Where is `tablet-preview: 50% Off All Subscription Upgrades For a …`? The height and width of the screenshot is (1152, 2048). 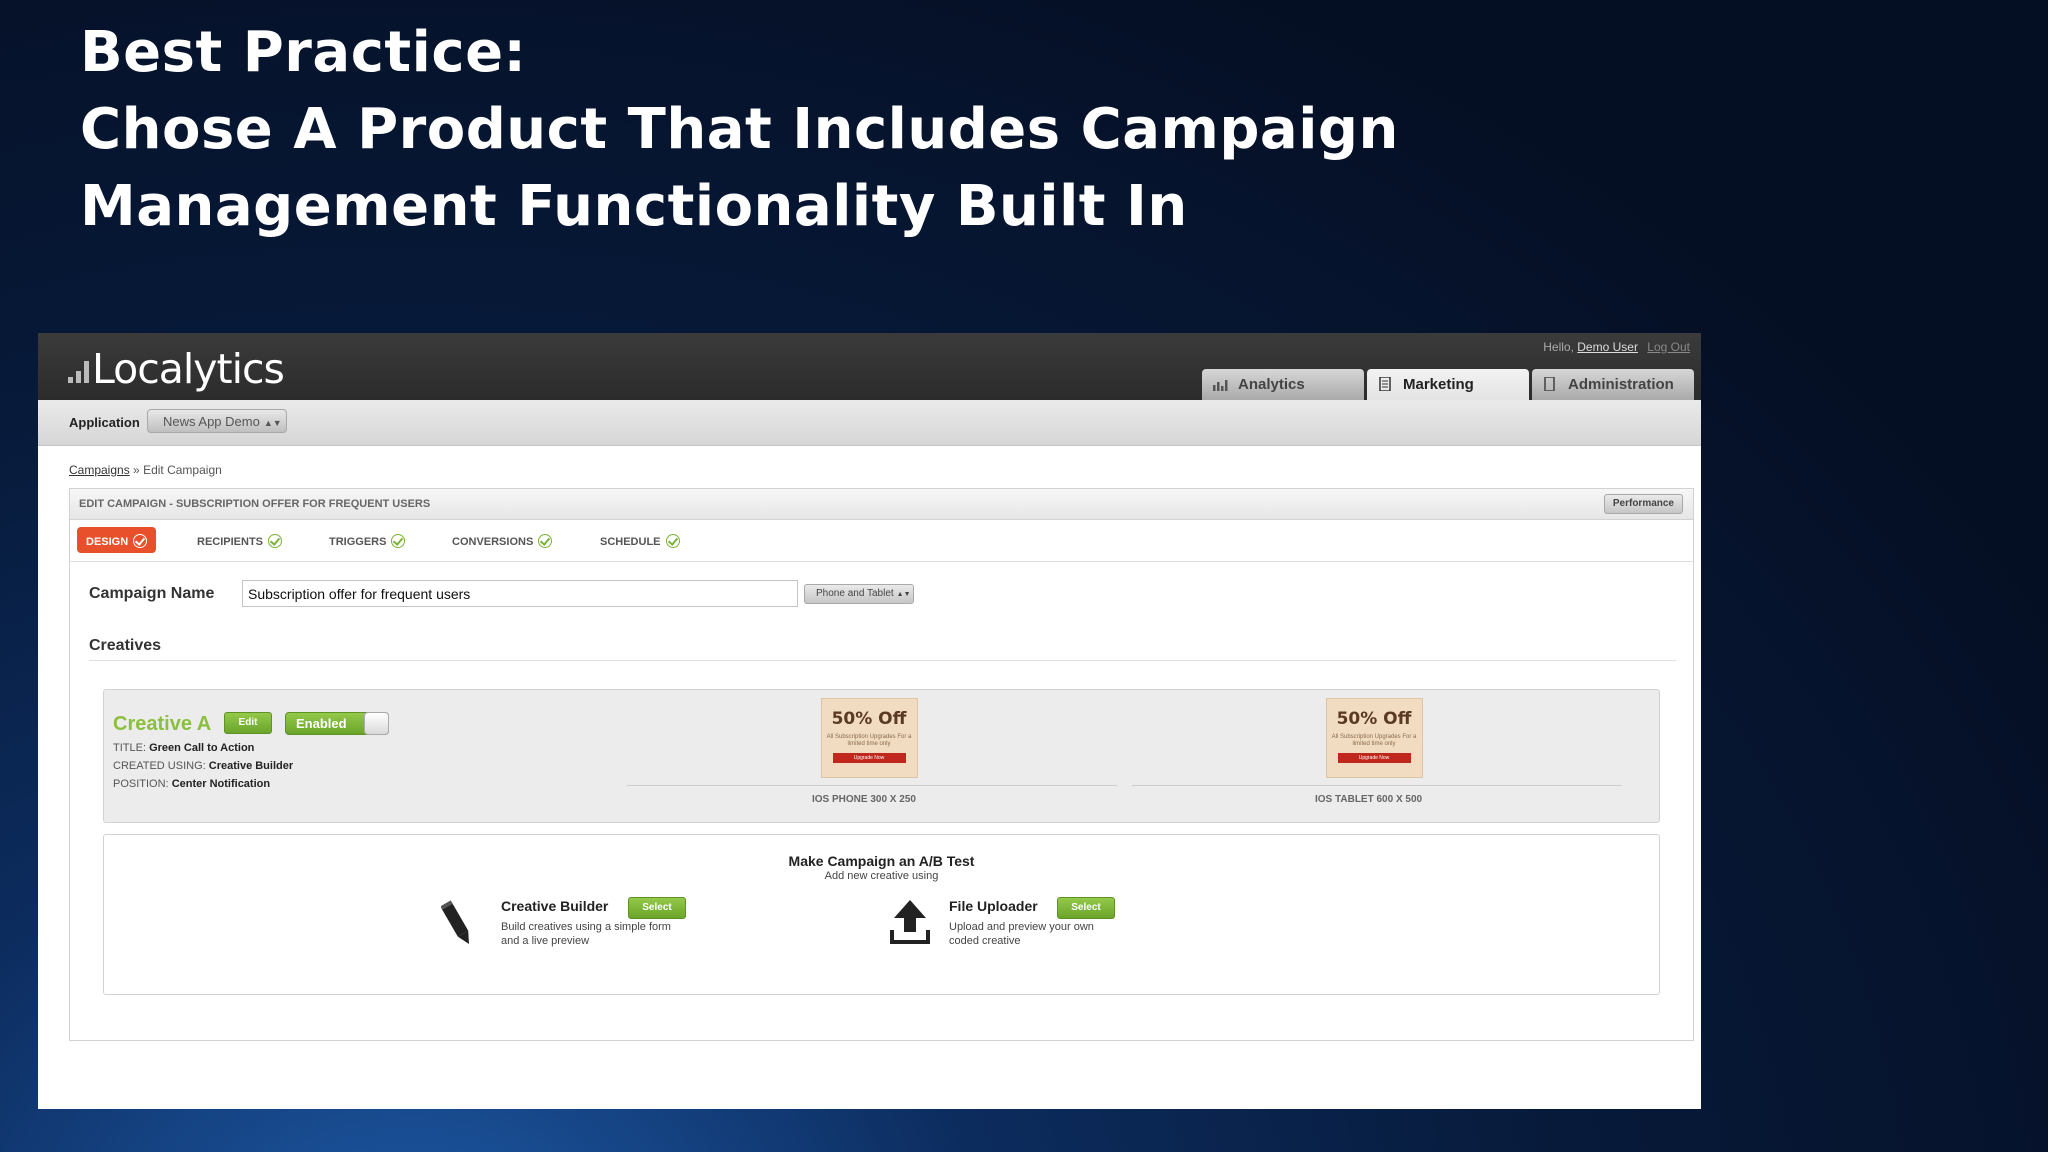
tablet-preview: 50% Off All Subscription Upgrades For a … is located at coordinates (1374, 738).